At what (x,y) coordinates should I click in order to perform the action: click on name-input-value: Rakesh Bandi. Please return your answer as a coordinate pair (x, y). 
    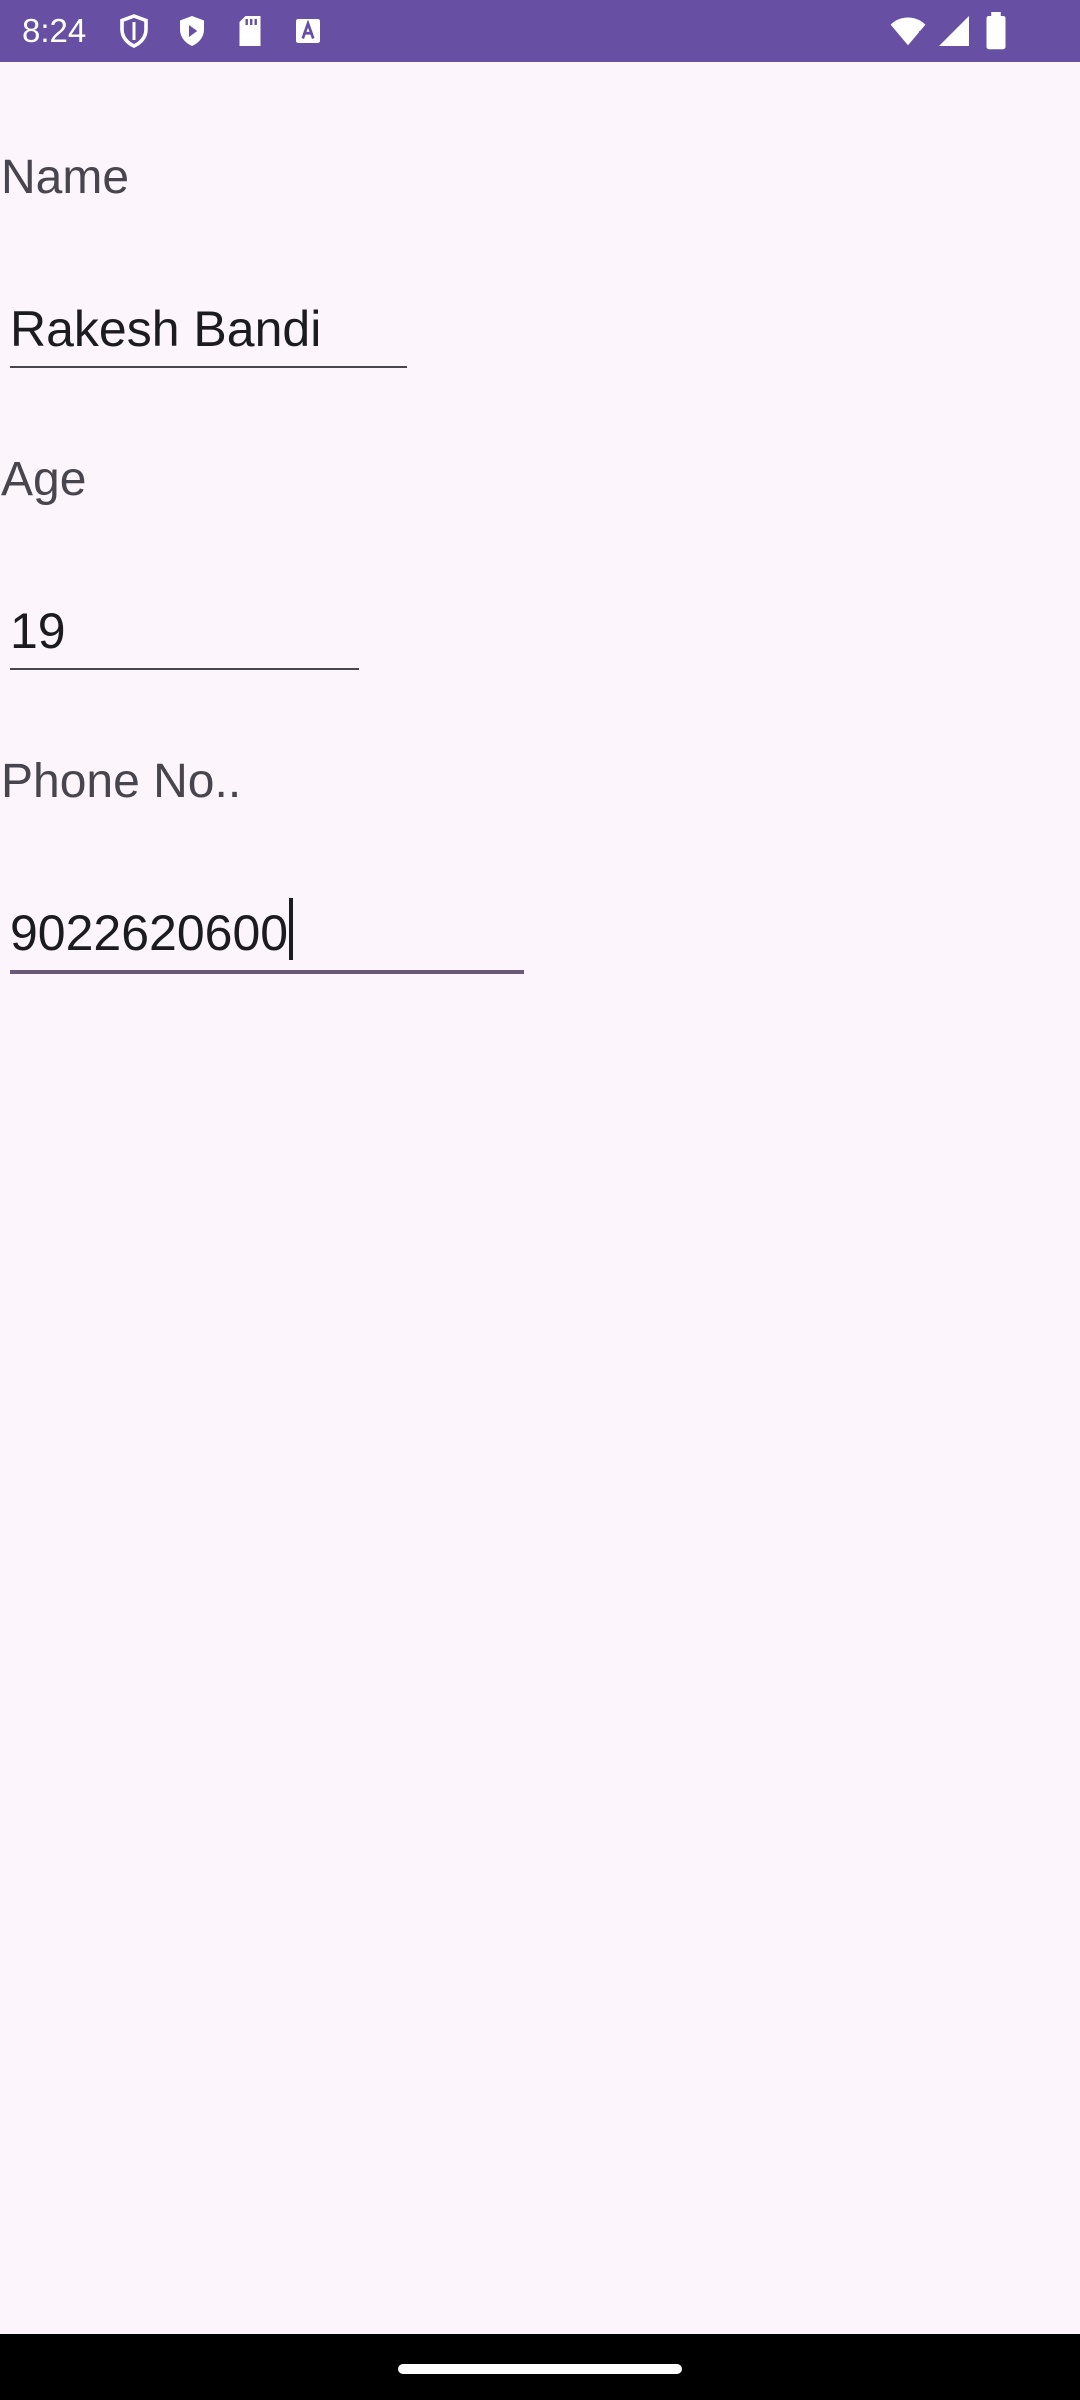
    Looking at the image, I should click on (166, 329).